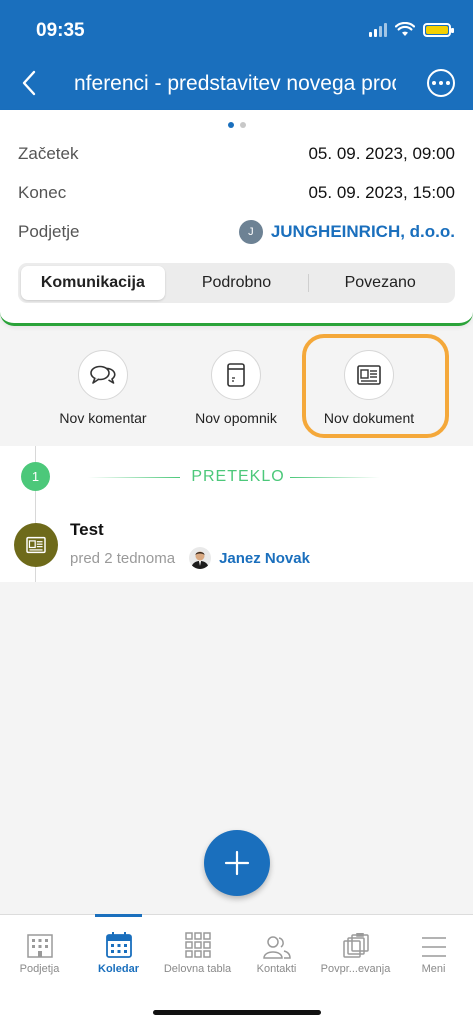 This screenshot has width=473, height=1024. What do you see at coordinates (103, 375) in the screenshot?
I see `comment-icon` at bounding box center [103, 375].